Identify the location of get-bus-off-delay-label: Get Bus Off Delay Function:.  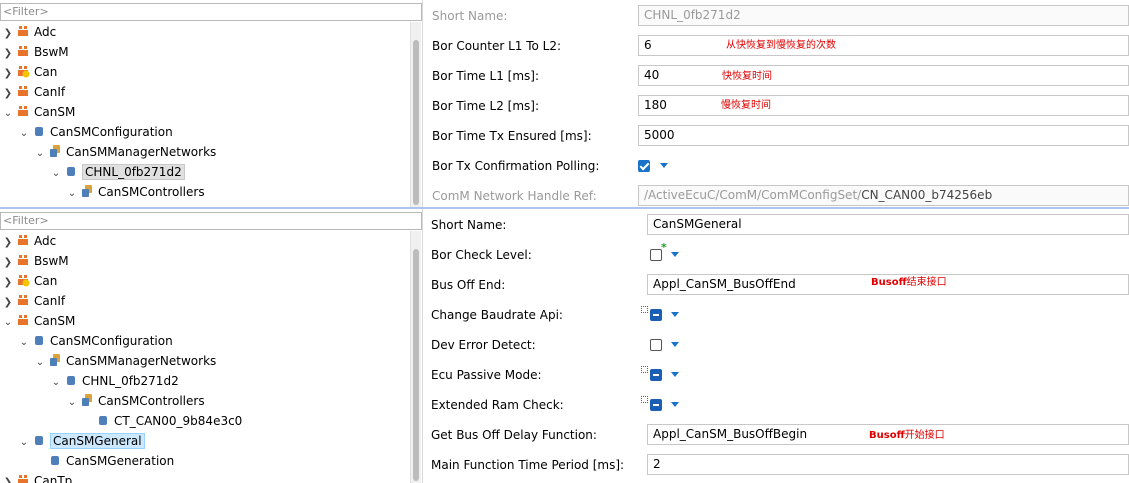
(514, 435).